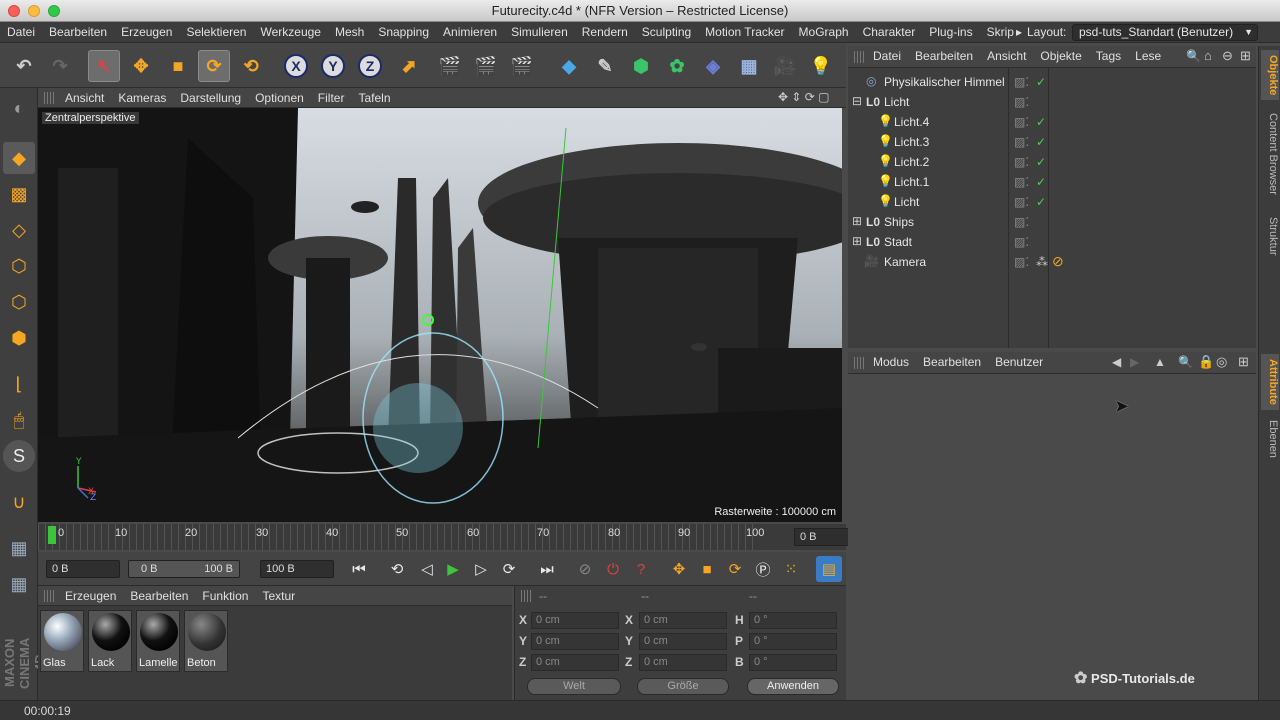  What do you see at coordinates (19, 108) in the screenshot?
I see `make-editable-icon: ◐` at bounding box center [19, 108].